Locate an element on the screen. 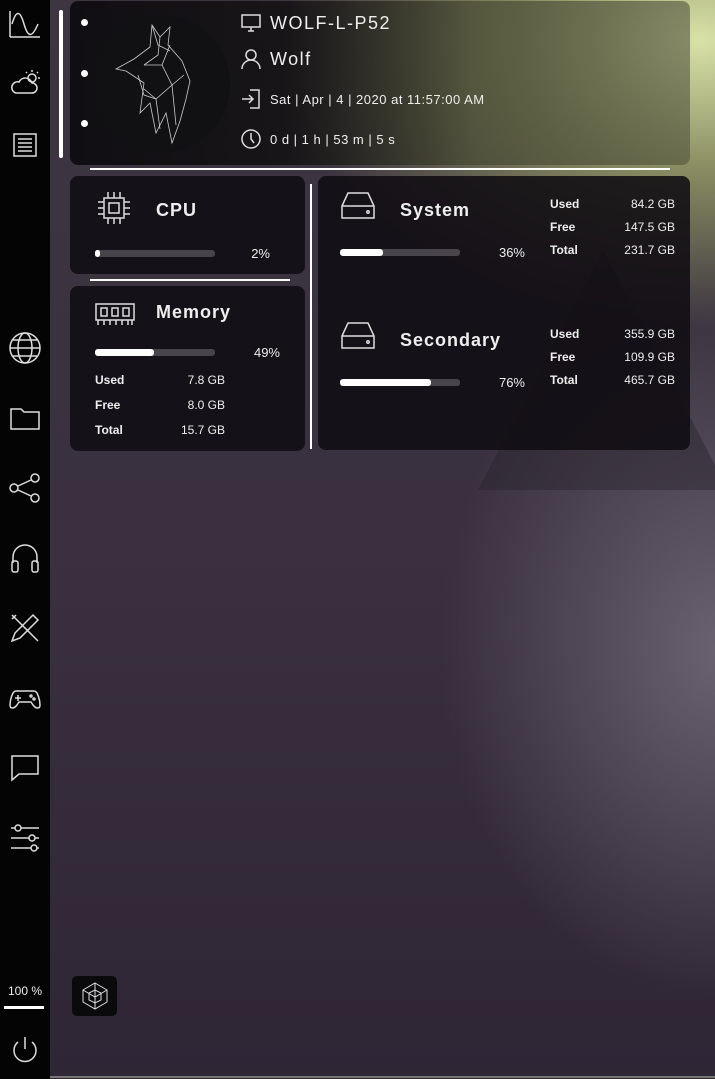 Image resolution: width=715 pixels, height=1079 pixels. memory-free-value: 8.0 GB is located at coordinates (206, 405).